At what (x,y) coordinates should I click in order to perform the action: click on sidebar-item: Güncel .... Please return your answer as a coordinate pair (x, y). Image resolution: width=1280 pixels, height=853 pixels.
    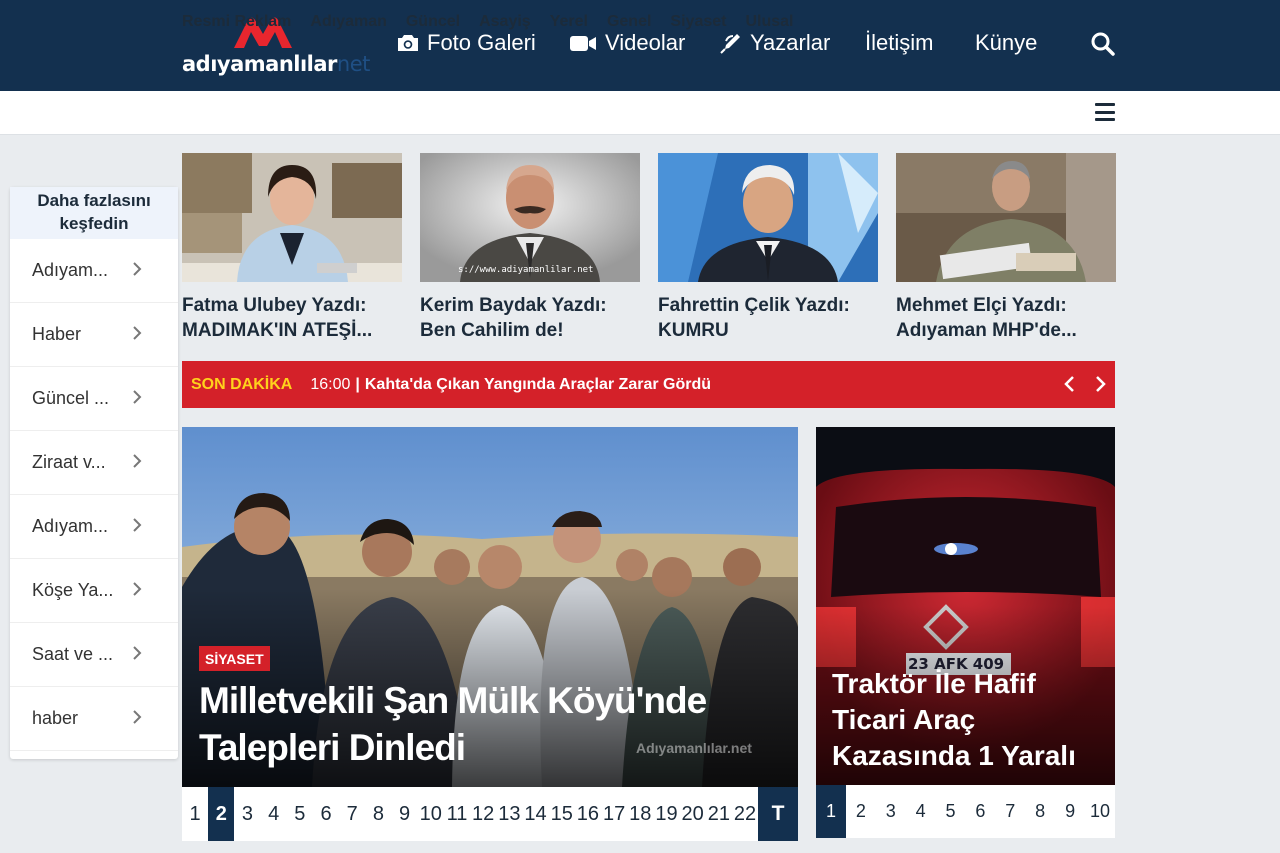
    Looking at the image, I should click on (94, 399).